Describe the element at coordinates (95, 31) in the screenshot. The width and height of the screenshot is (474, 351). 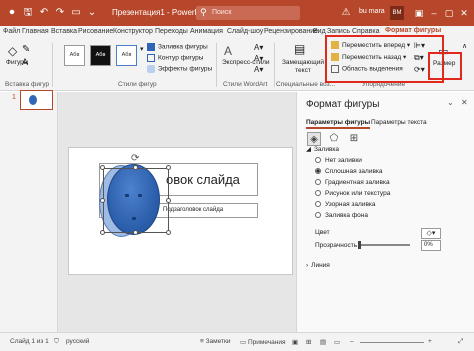
I see `tab-draw: Рисование` at that location.